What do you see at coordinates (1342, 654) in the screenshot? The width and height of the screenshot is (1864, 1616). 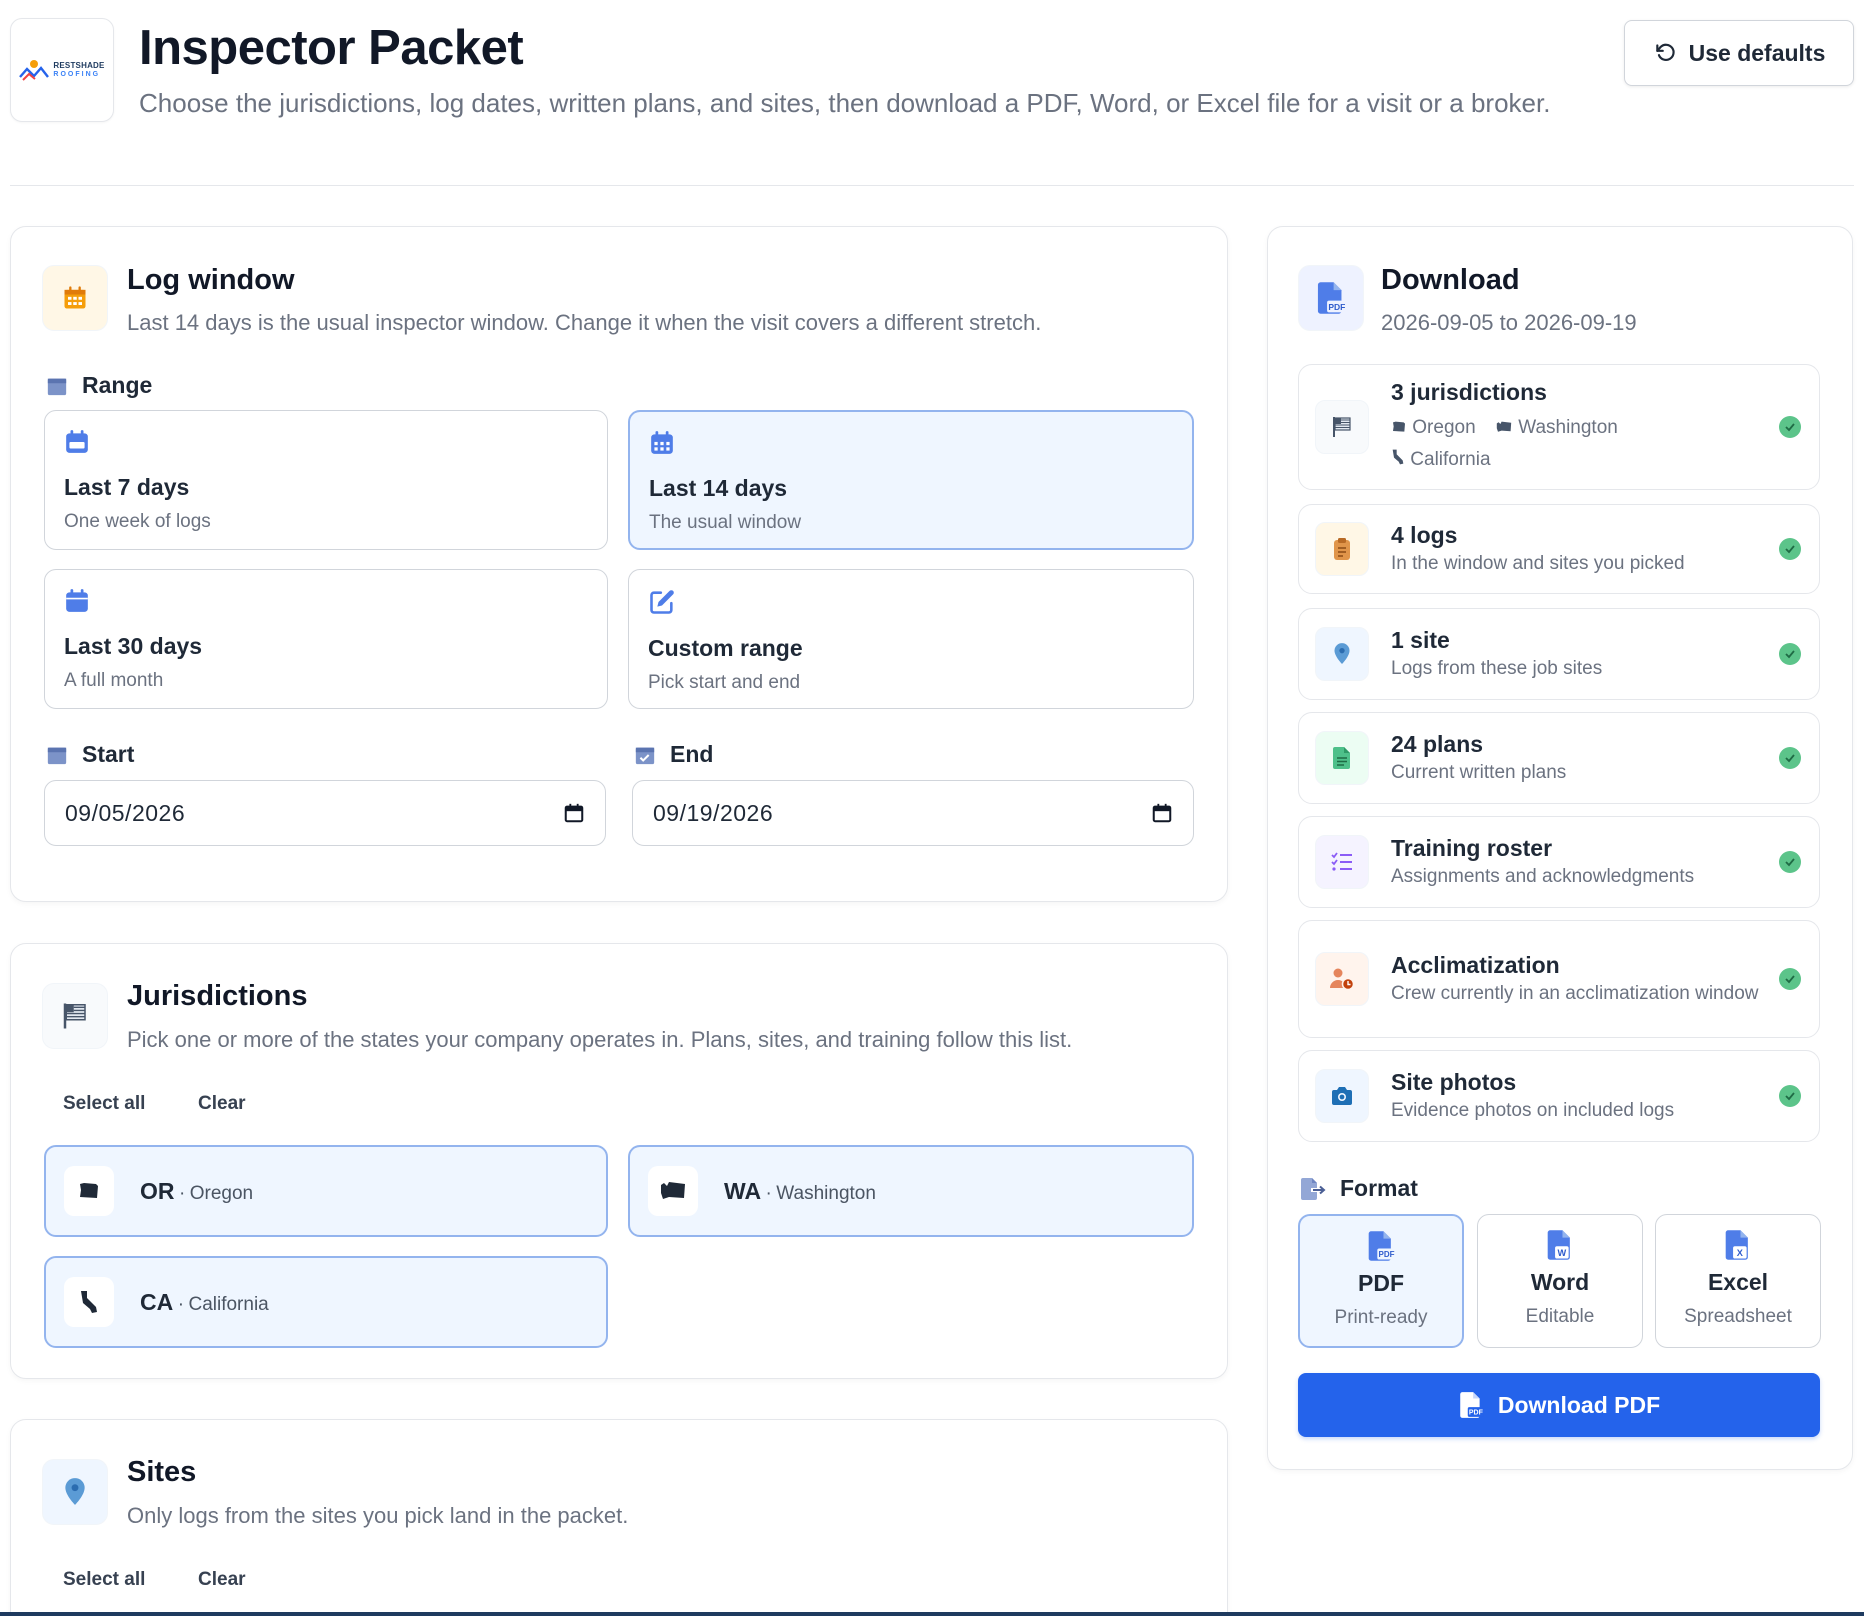 I see `map-pin-icon` at bounding box center [1342, 654].